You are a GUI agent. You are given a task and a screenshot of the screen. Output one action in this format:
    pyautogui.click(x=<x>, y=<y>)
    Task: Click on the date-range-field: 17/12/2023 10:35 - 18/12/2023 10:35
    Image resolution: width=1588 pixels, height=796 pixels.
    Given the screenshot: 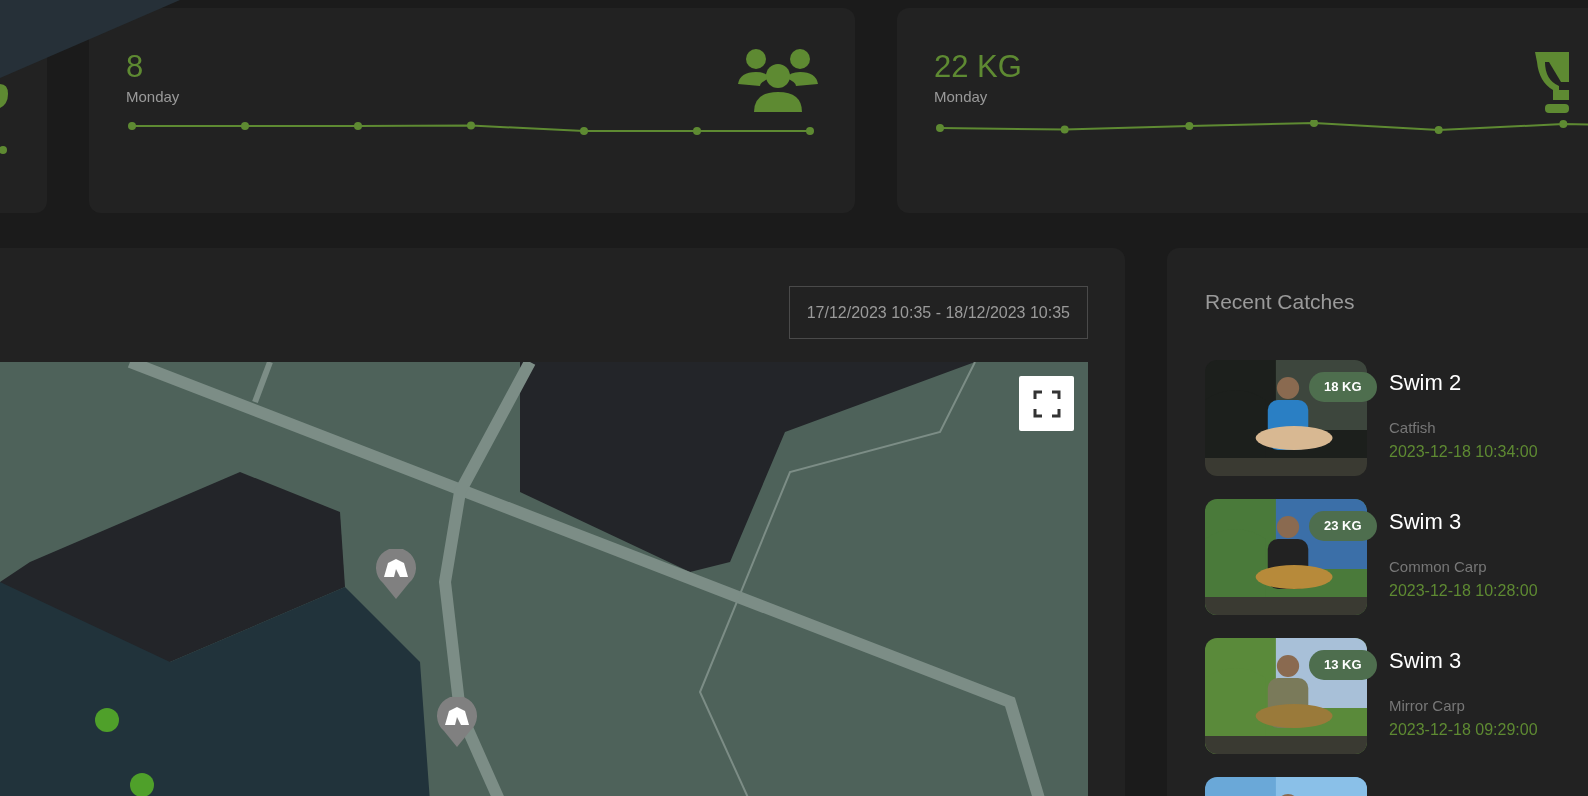 What is the action you would take?
    pyautogui.click(x=938, y=312)
    